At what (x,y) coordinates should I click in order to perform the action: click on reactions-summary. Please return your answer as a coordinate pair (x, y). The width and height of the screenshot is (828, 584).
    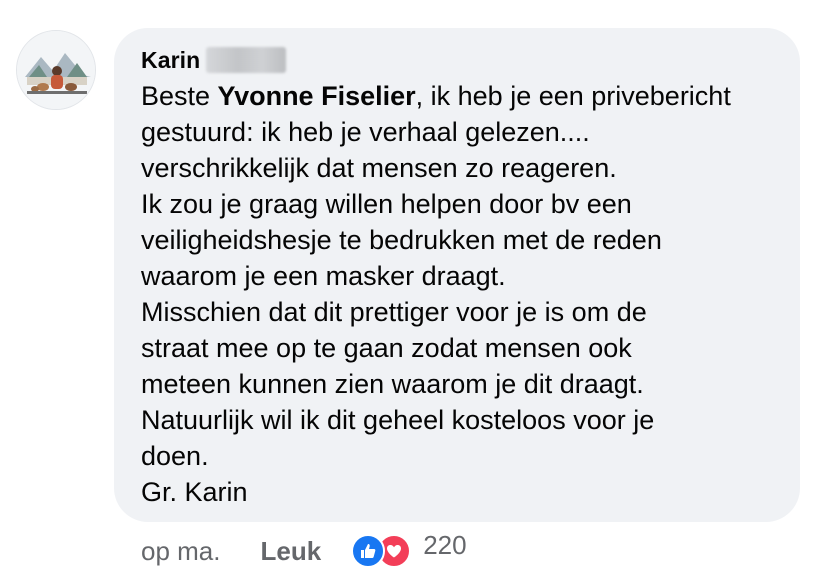
    Looking at the image, I should click on (382, 551).